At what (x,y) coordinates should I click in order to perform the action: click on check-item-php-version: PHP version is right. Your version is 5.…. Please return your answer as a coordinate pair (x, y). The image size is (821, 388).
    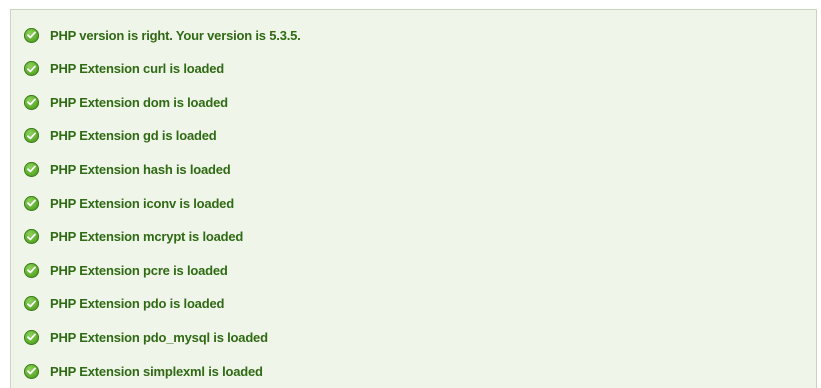
    Looking at the image, I should click on (413, 35).